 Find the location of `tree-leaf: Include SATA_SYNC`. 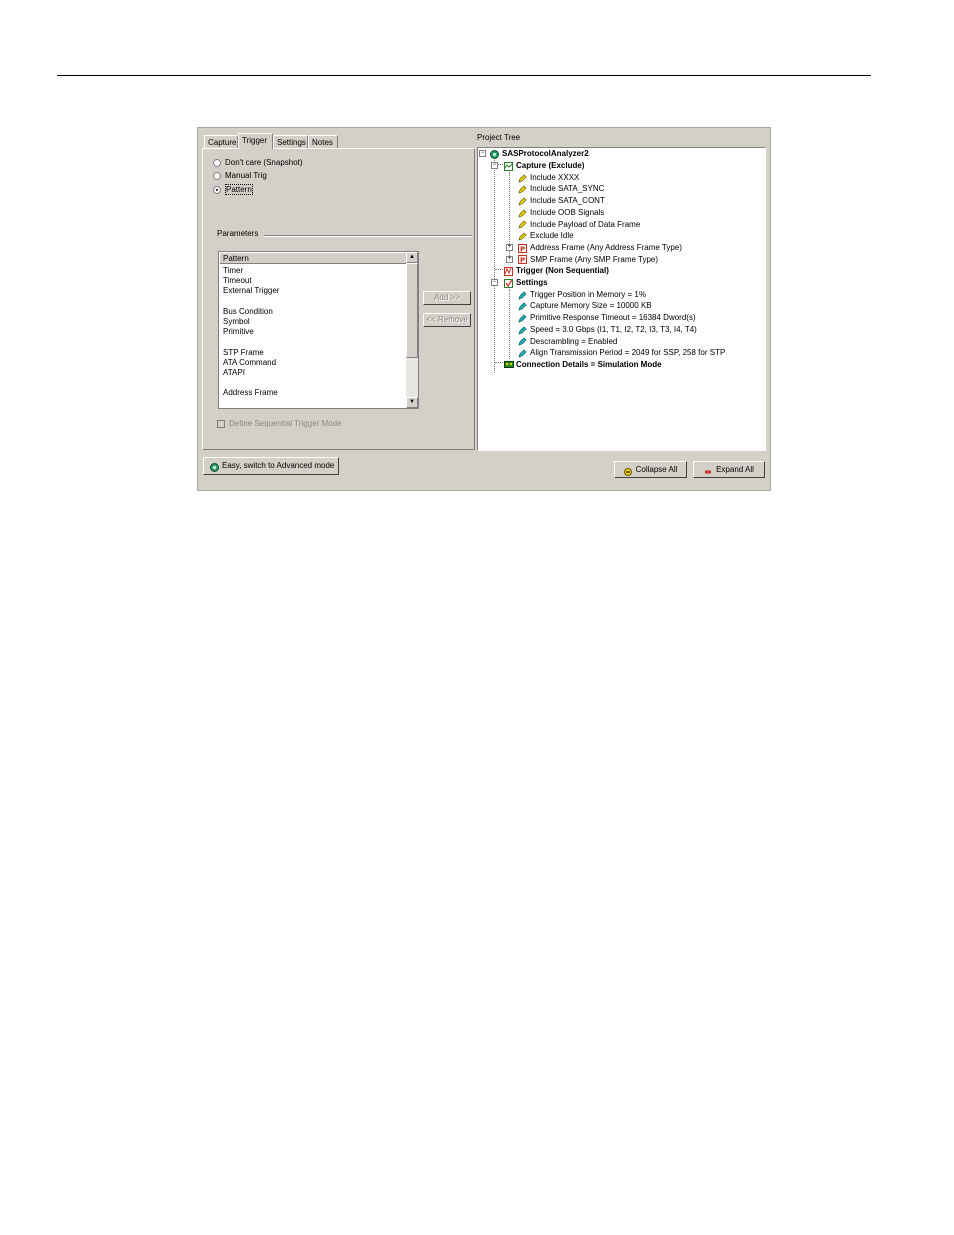

tree-leaf: Include SATA_SYNC is located at coordinates (561, 188).